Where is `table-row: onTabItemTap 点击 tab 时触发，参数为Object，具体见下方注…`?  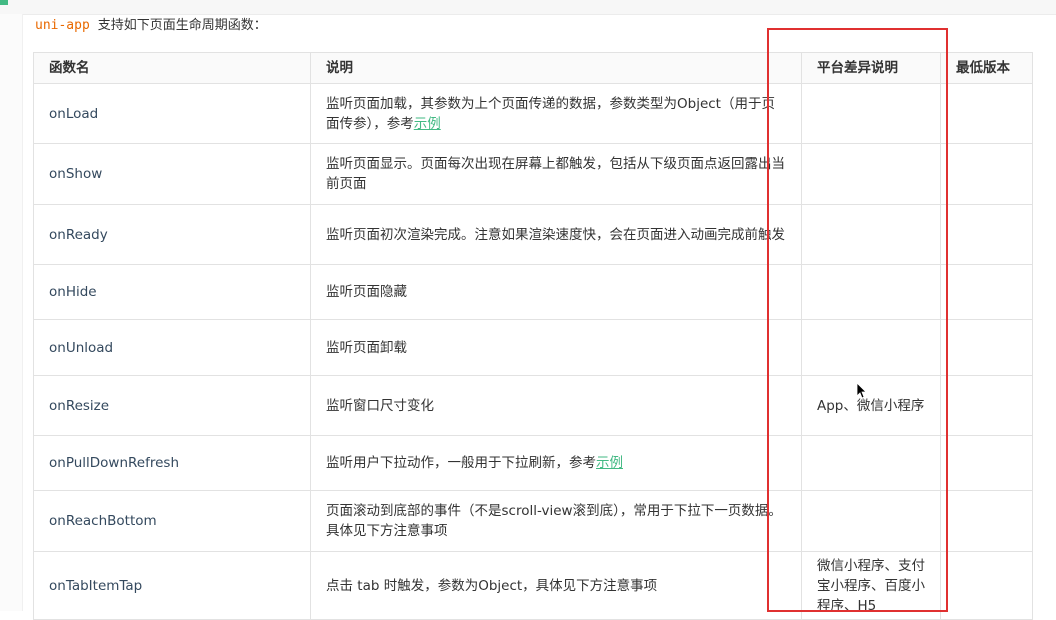 table-row: onTabItemTap 点击 tab 时触发，参数为Object，具体见下方注… is located at coordinates (533, 585).